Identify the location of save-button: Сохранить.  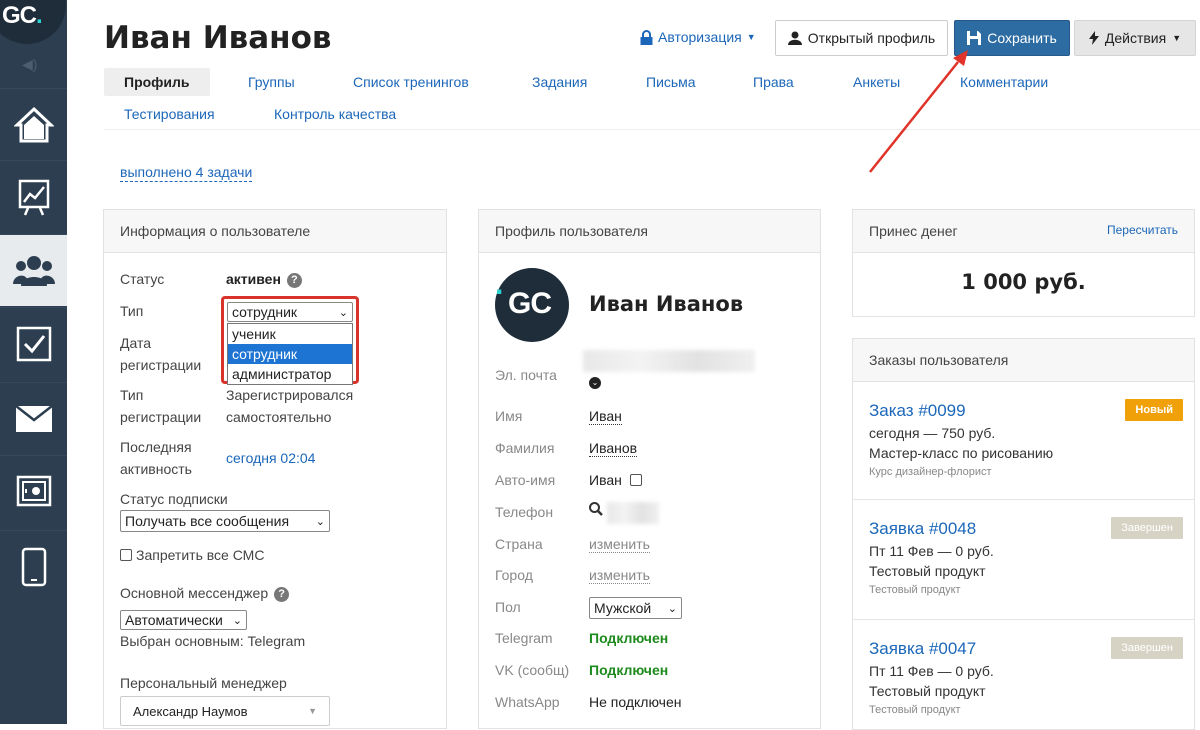
(1012, 38).